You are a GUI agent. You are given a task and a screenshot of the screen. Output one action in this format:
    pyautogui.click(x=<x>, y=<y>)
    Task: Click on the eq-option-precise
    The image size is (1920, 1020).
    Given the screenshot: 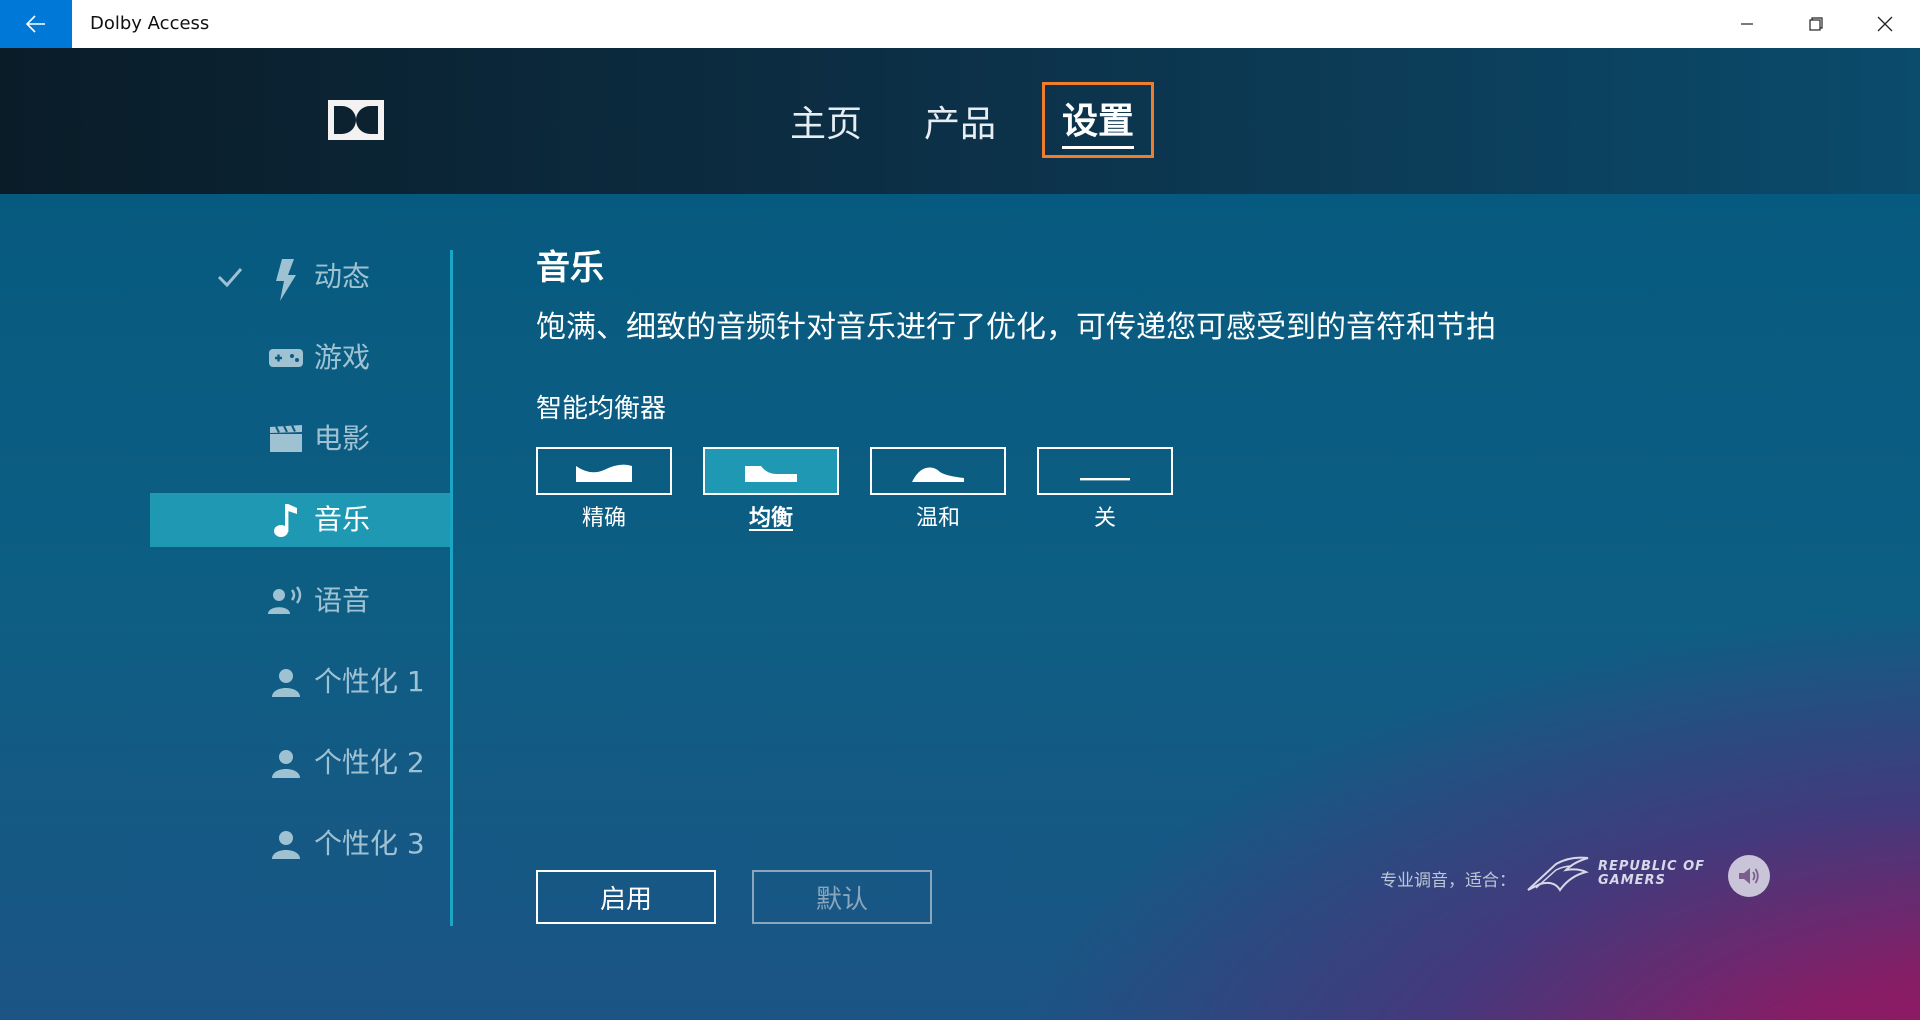 What is the action you would take?
    pyautogui.click(x=604, y=471)
    